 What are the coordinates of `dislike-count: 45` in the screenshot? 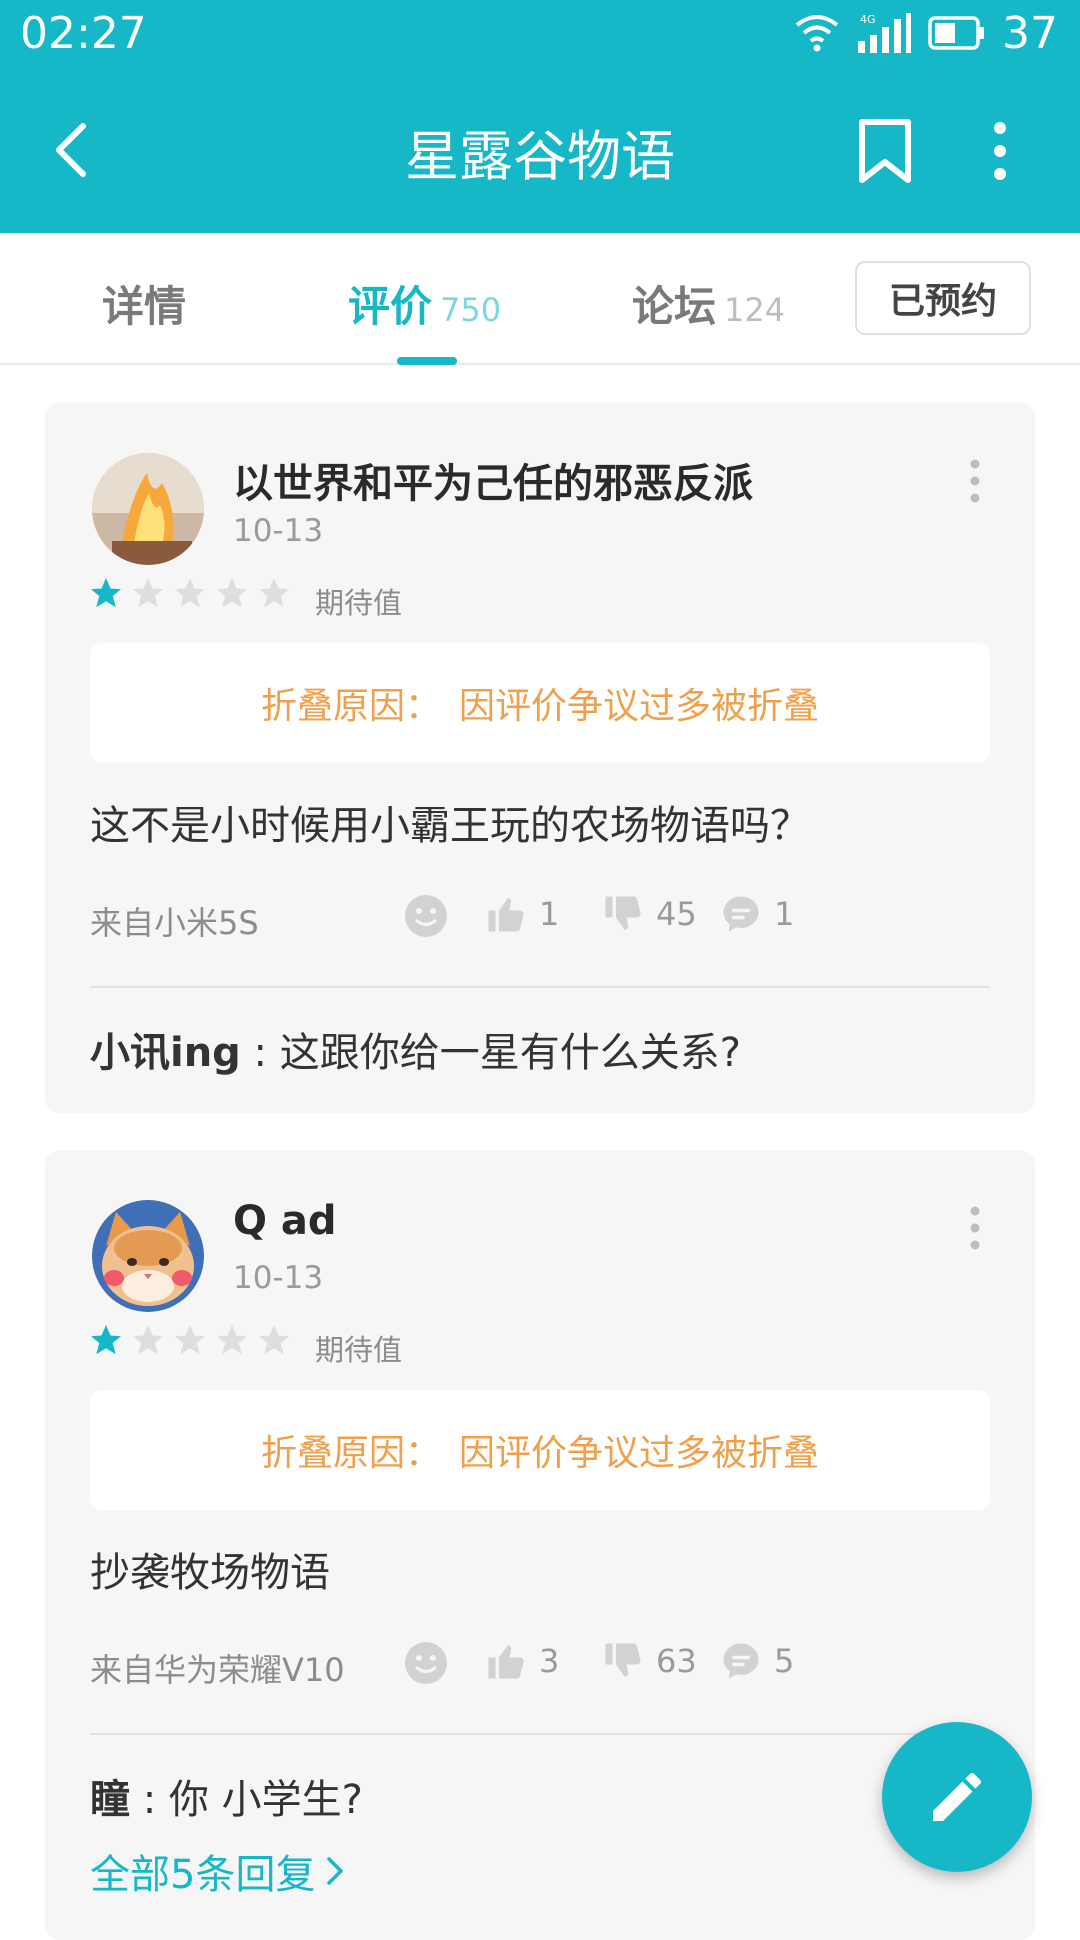 It's located at (676, 914).